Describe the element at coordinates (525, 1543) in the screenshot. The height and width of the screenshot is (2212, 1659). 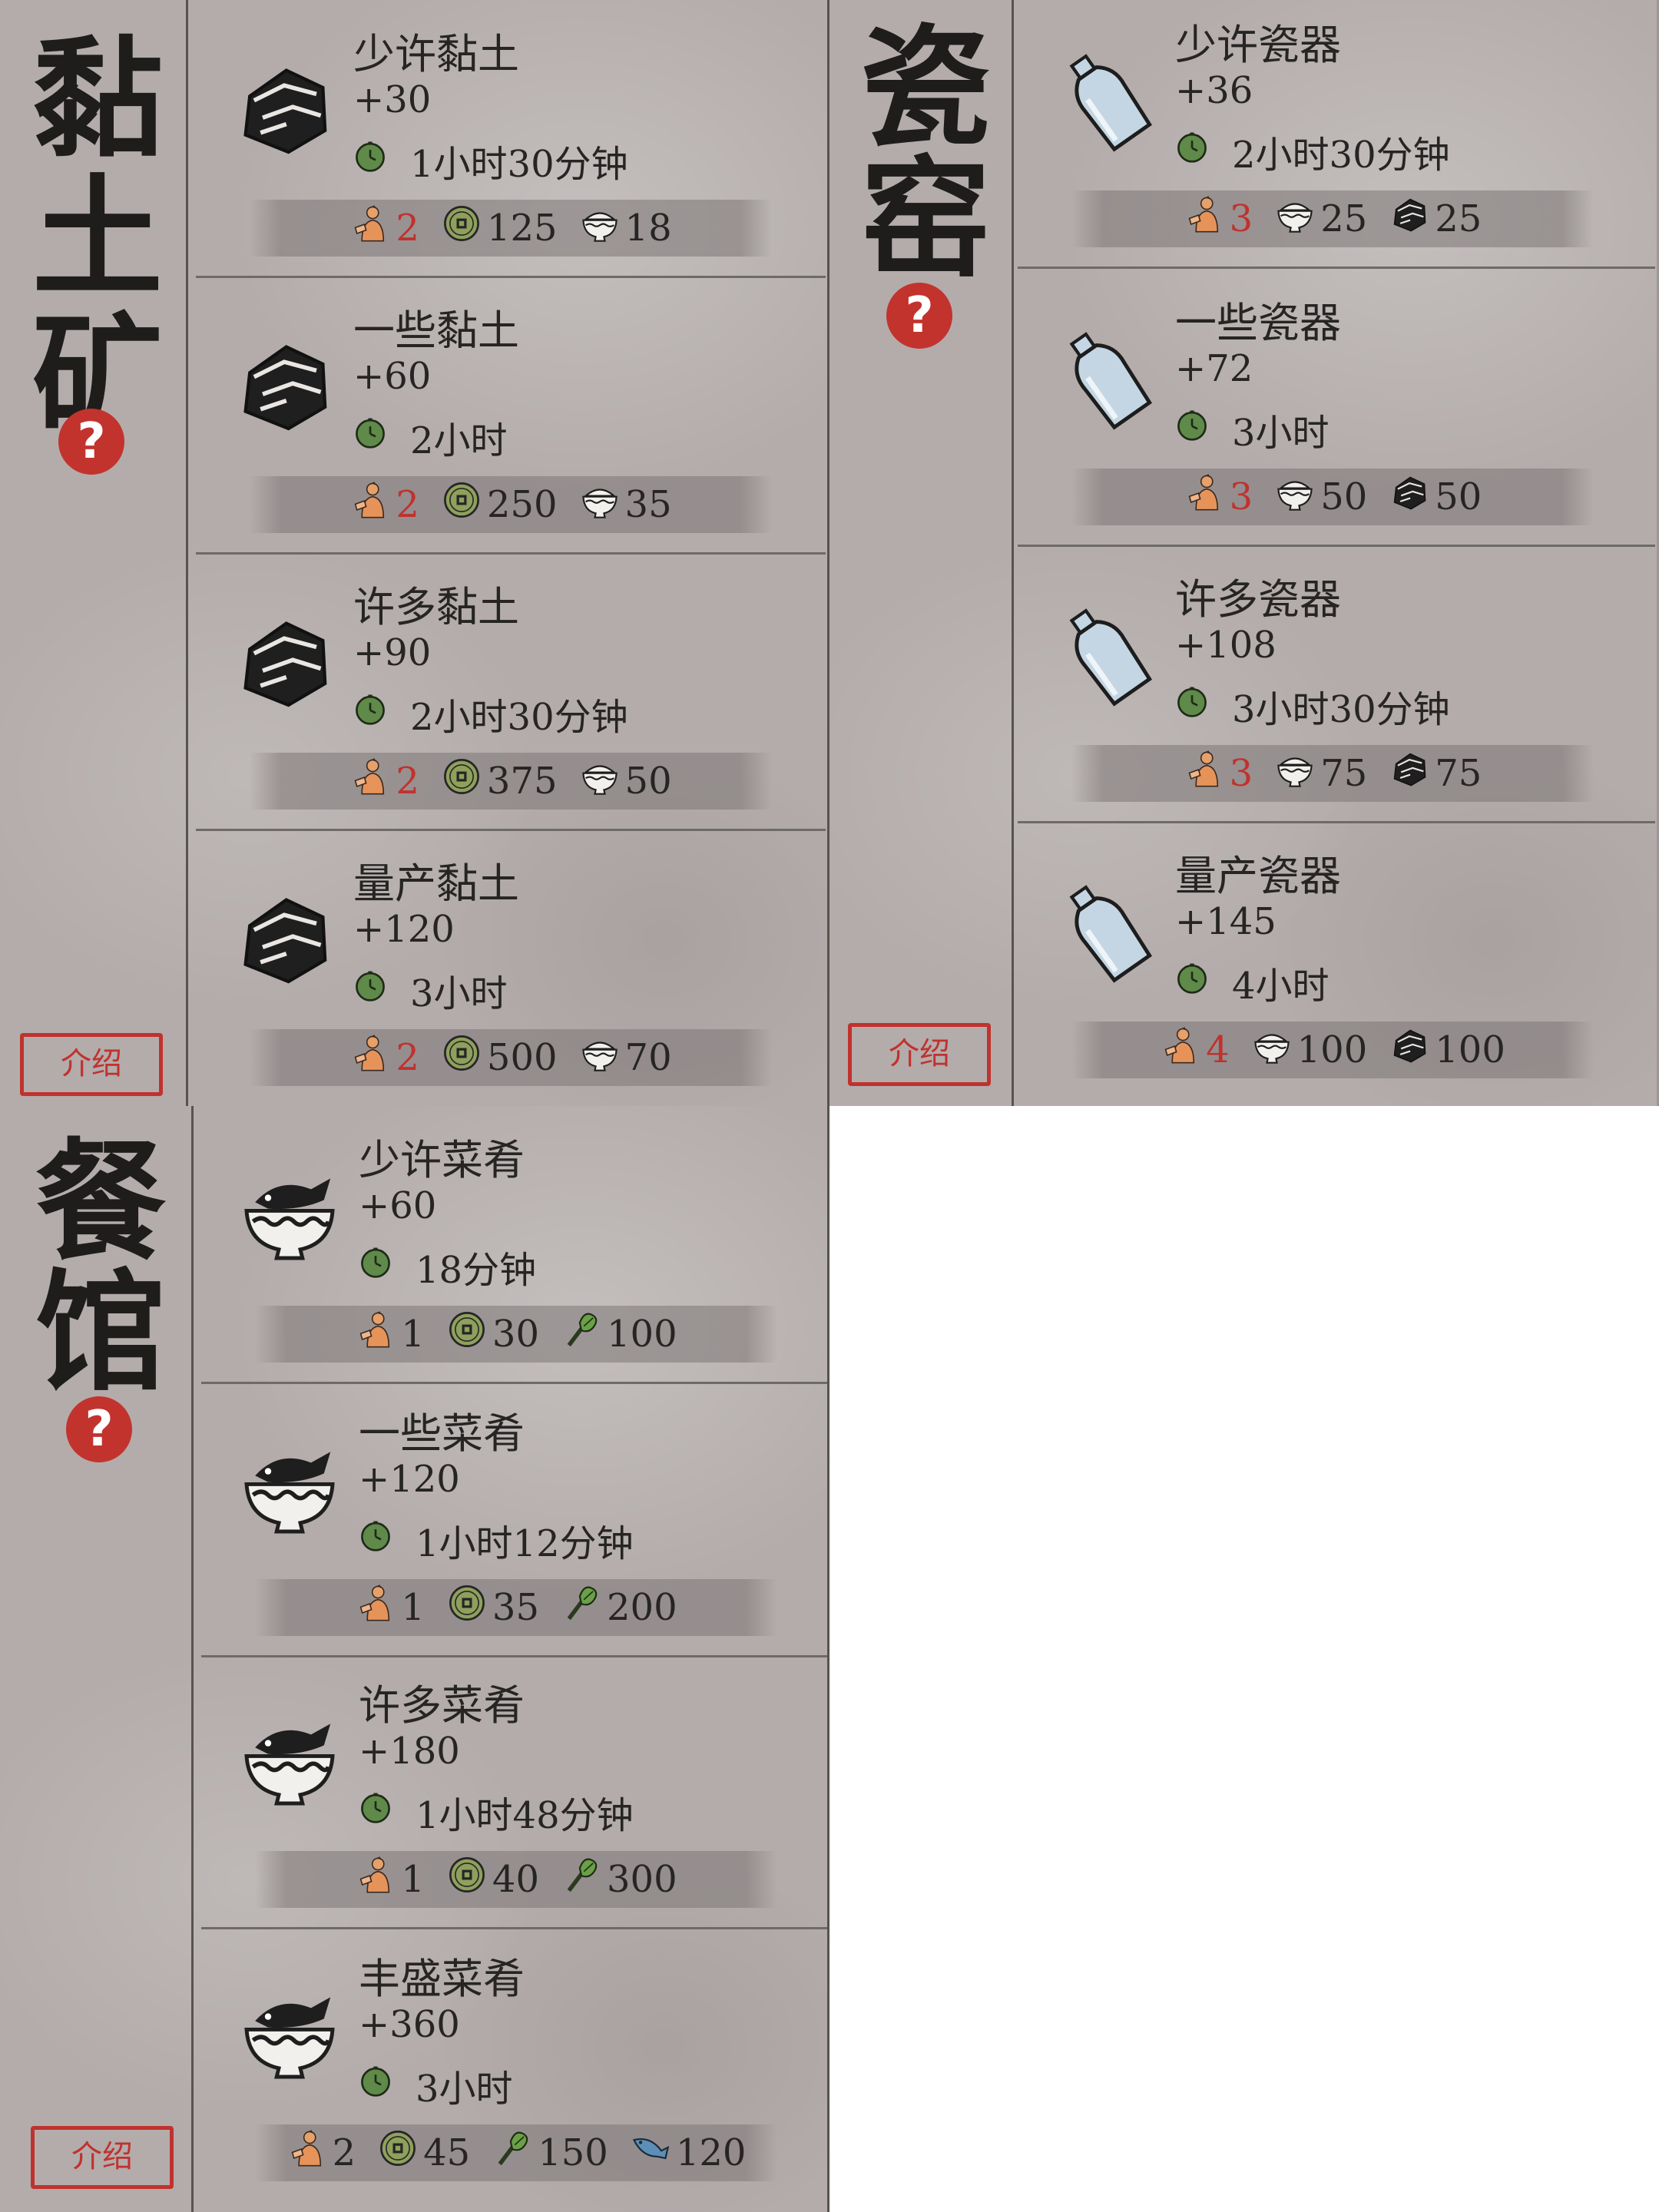
I see `duration-text: 1小时12分钟` at that location.